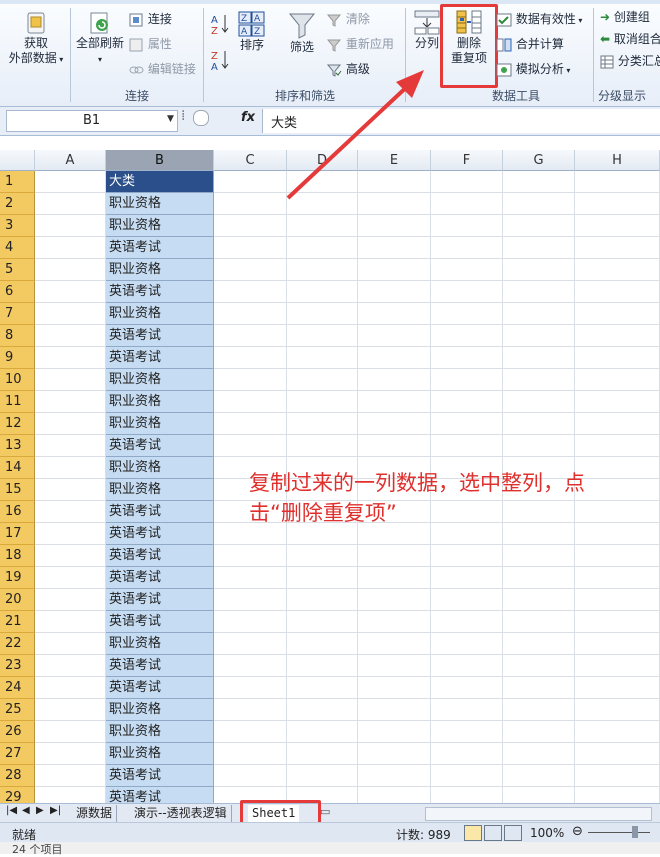 This screenshot has height=857, width=660. Describe the element at coordinates (17, 402) in the screenshot. I see `row-header: 11` at that location.